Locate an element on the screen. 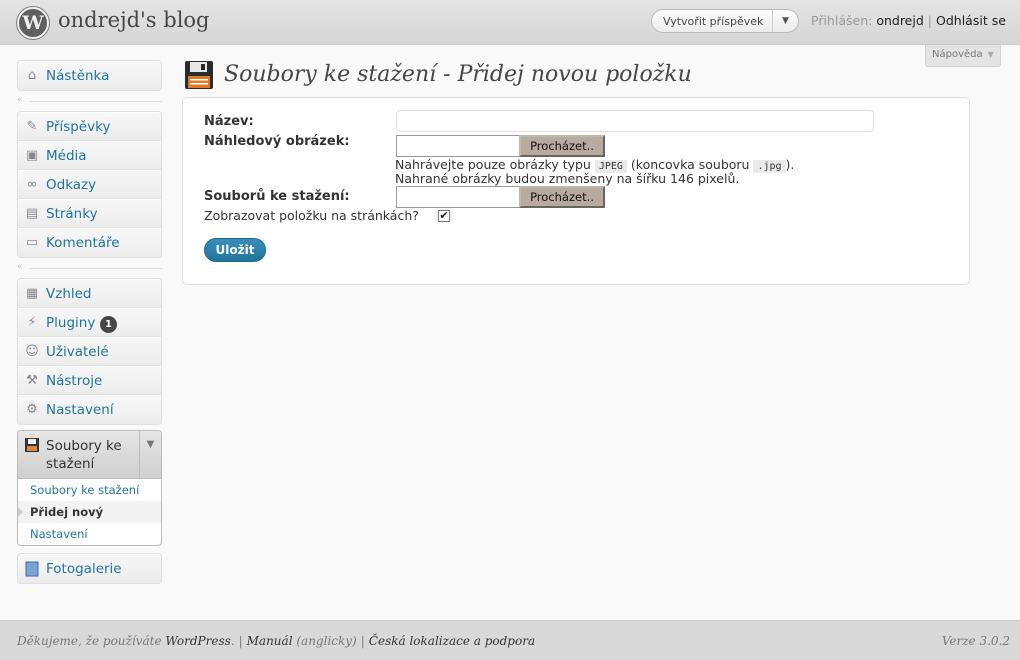 This screenshot has height=660, width=1020. menu-item-comments: ▭ Komentáře is located at coordinates (89, 242).